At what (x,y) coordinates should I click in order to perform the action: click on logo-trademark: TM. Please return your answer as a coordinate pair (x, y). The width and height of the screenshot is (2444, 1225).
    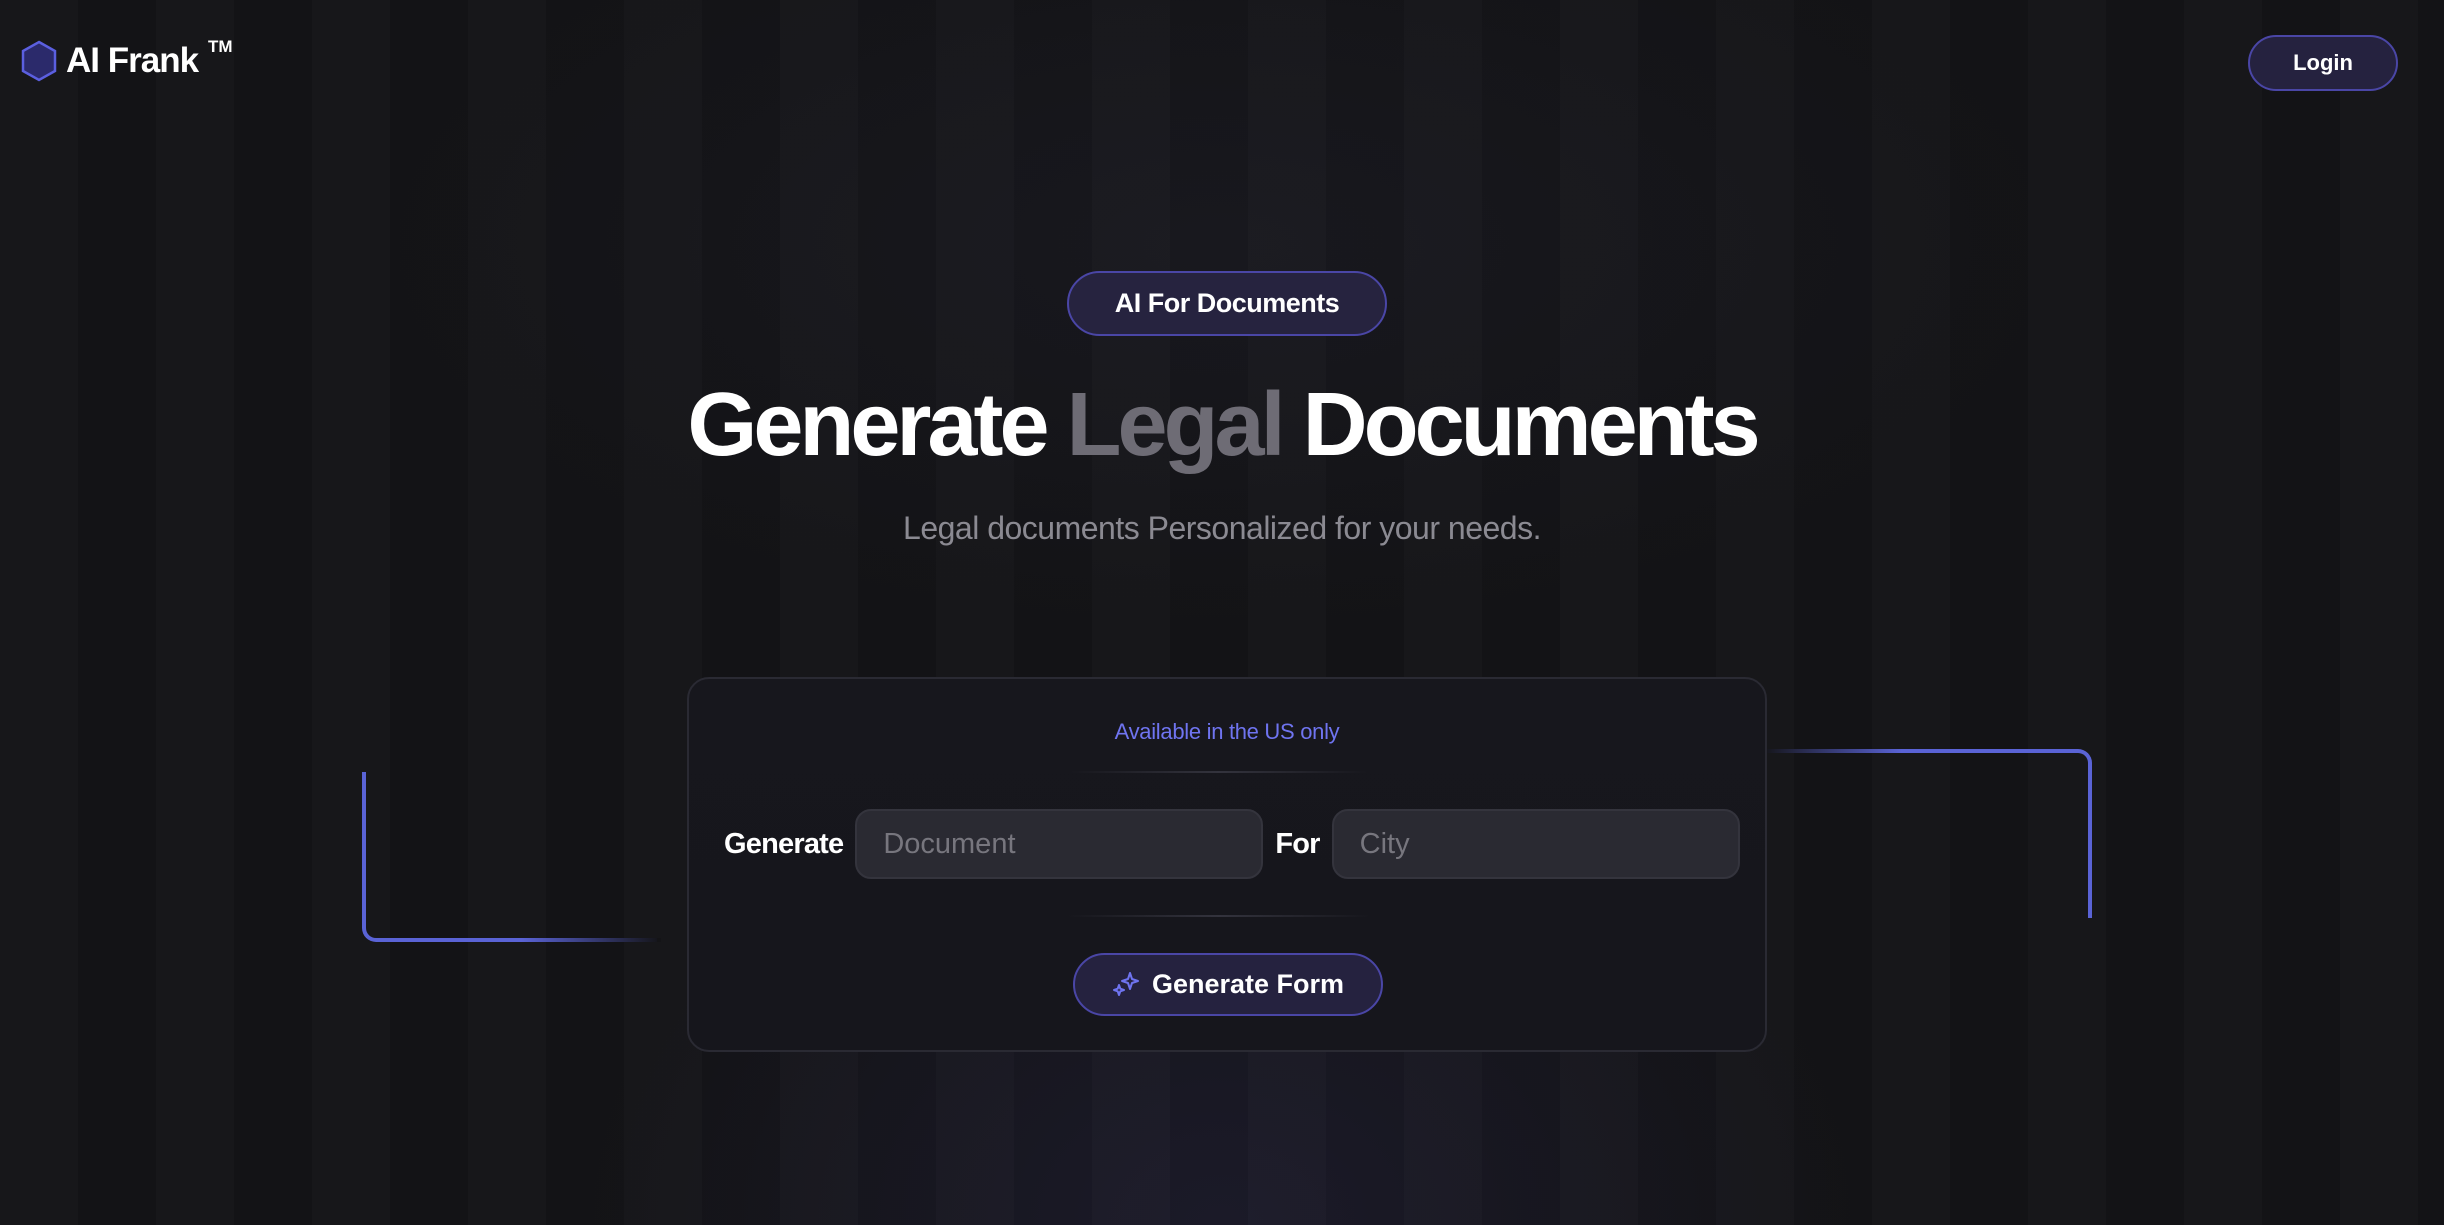
    Looking at the image, I should click on (220, 46).